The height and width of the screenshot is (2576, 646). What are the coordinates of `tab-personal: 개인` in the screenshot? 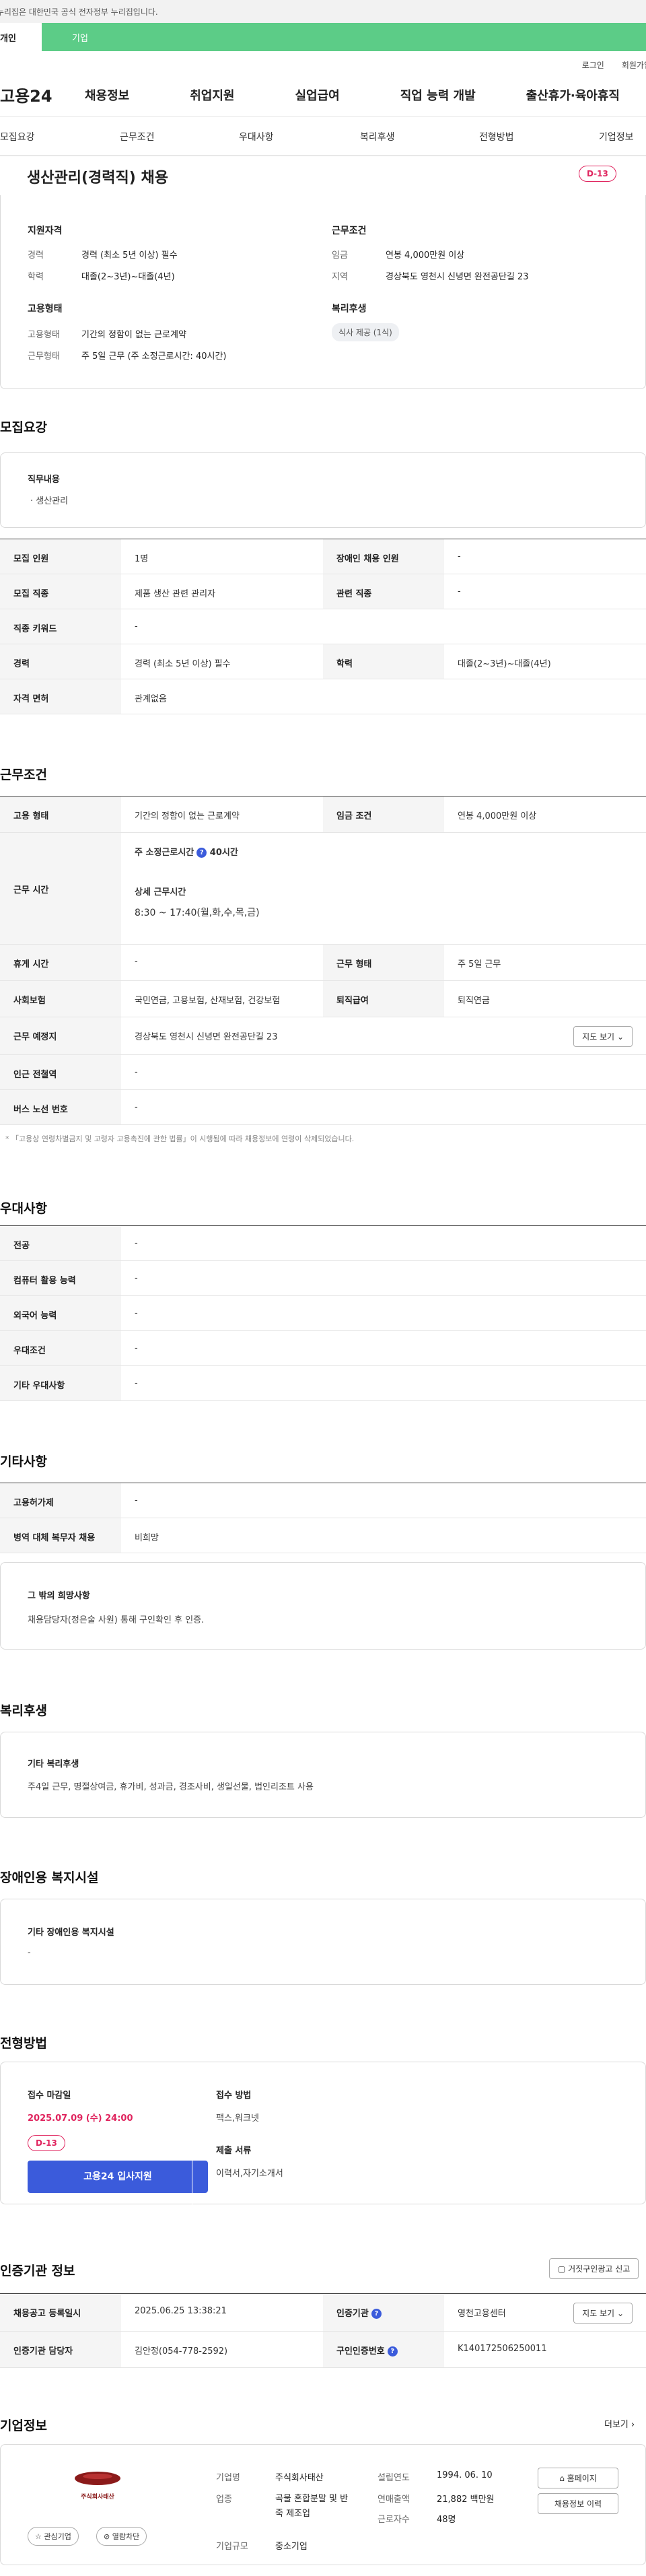 It's located at (21, 37).